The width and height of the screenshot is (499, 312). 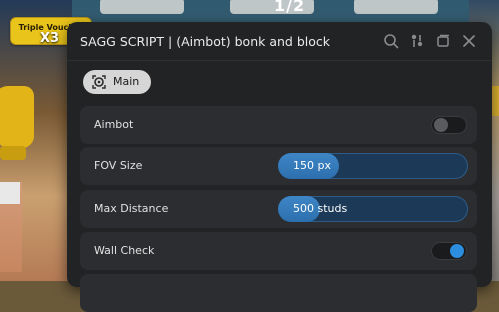 I want to click on game-character, so click(x=17, y=117).